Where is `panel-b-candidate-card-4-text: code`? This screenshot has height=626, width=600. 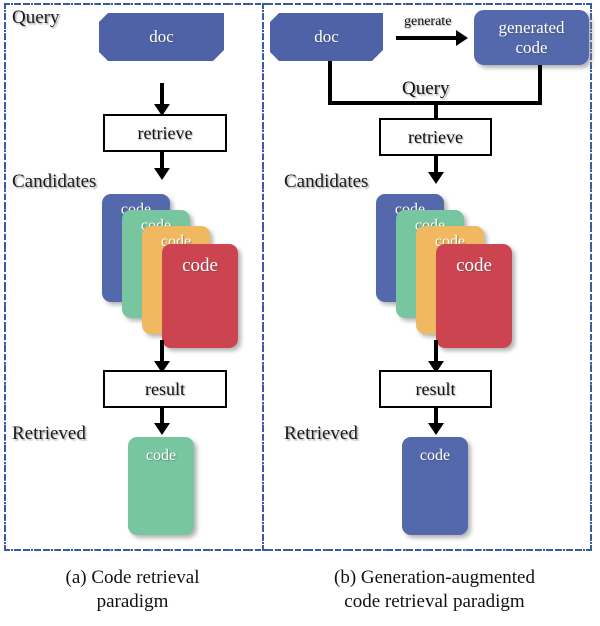 panel-b-candidate-card-4-text: code is located at coordinates (474, 265).